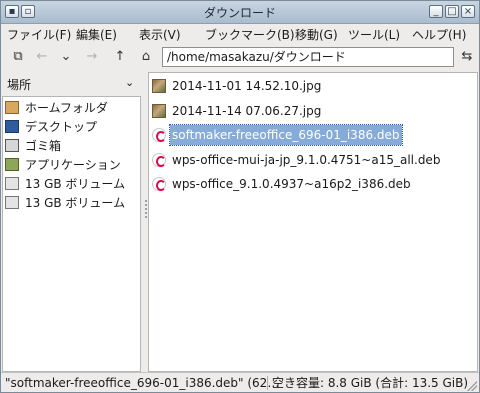 Image resolution: width=480 pixels, height=393 pixels. I want to click on file-name: 2014-11-01 14.52.10.jpg, so click(247, 86).